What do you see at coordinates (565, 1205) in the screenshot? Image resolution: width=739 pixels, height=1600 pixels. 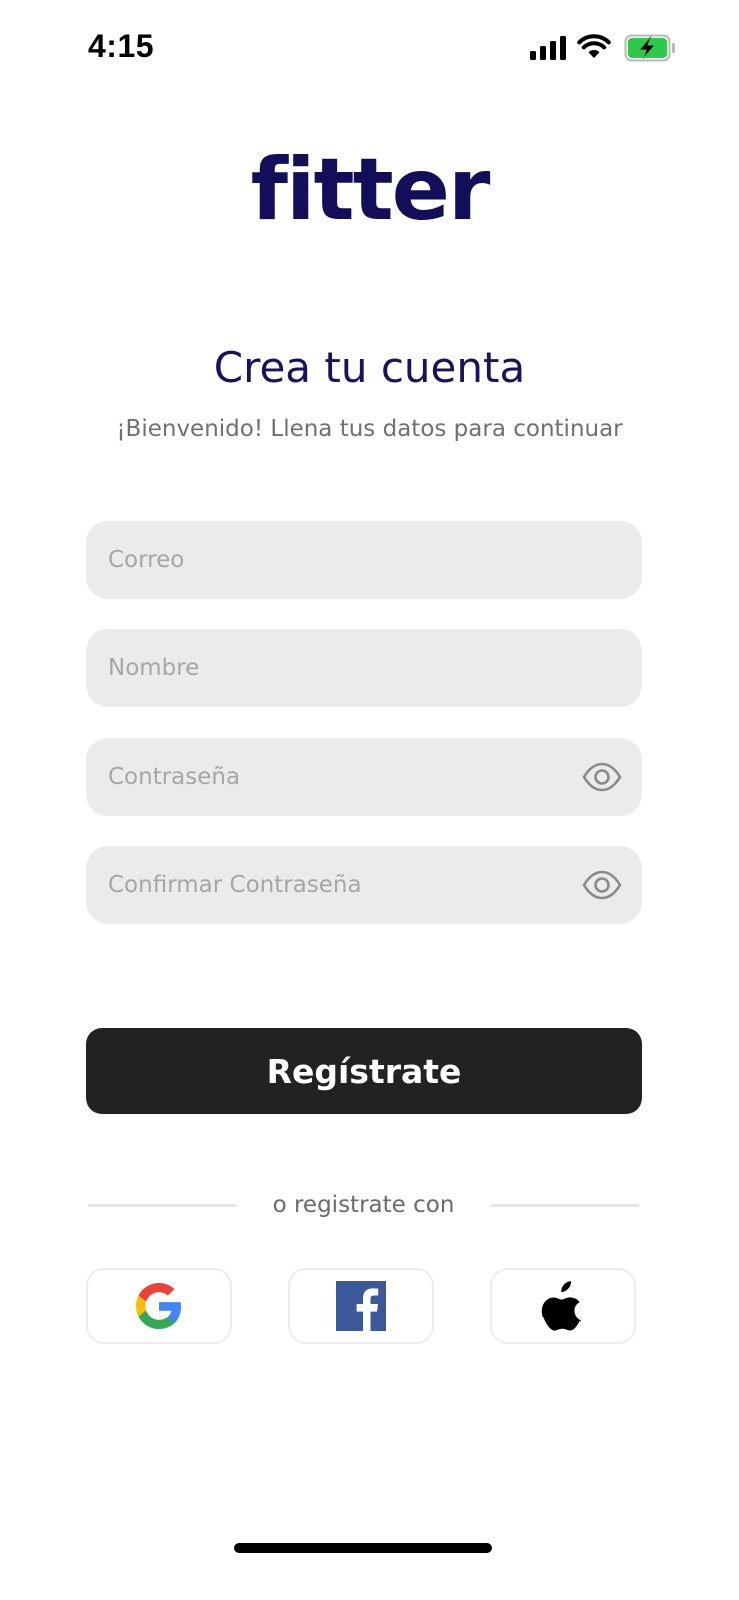 I see `divider-line-right` at bounding box center [565, 1205].